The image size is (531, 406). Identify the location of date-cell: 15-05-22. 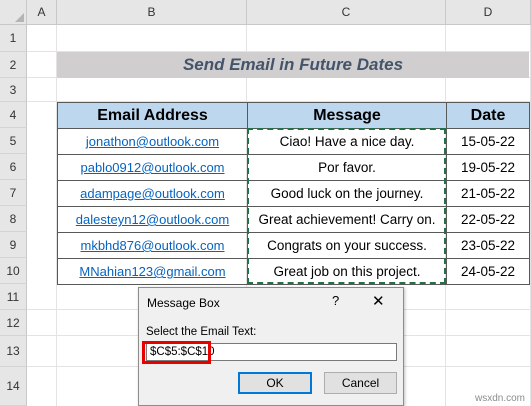
(488, 141).